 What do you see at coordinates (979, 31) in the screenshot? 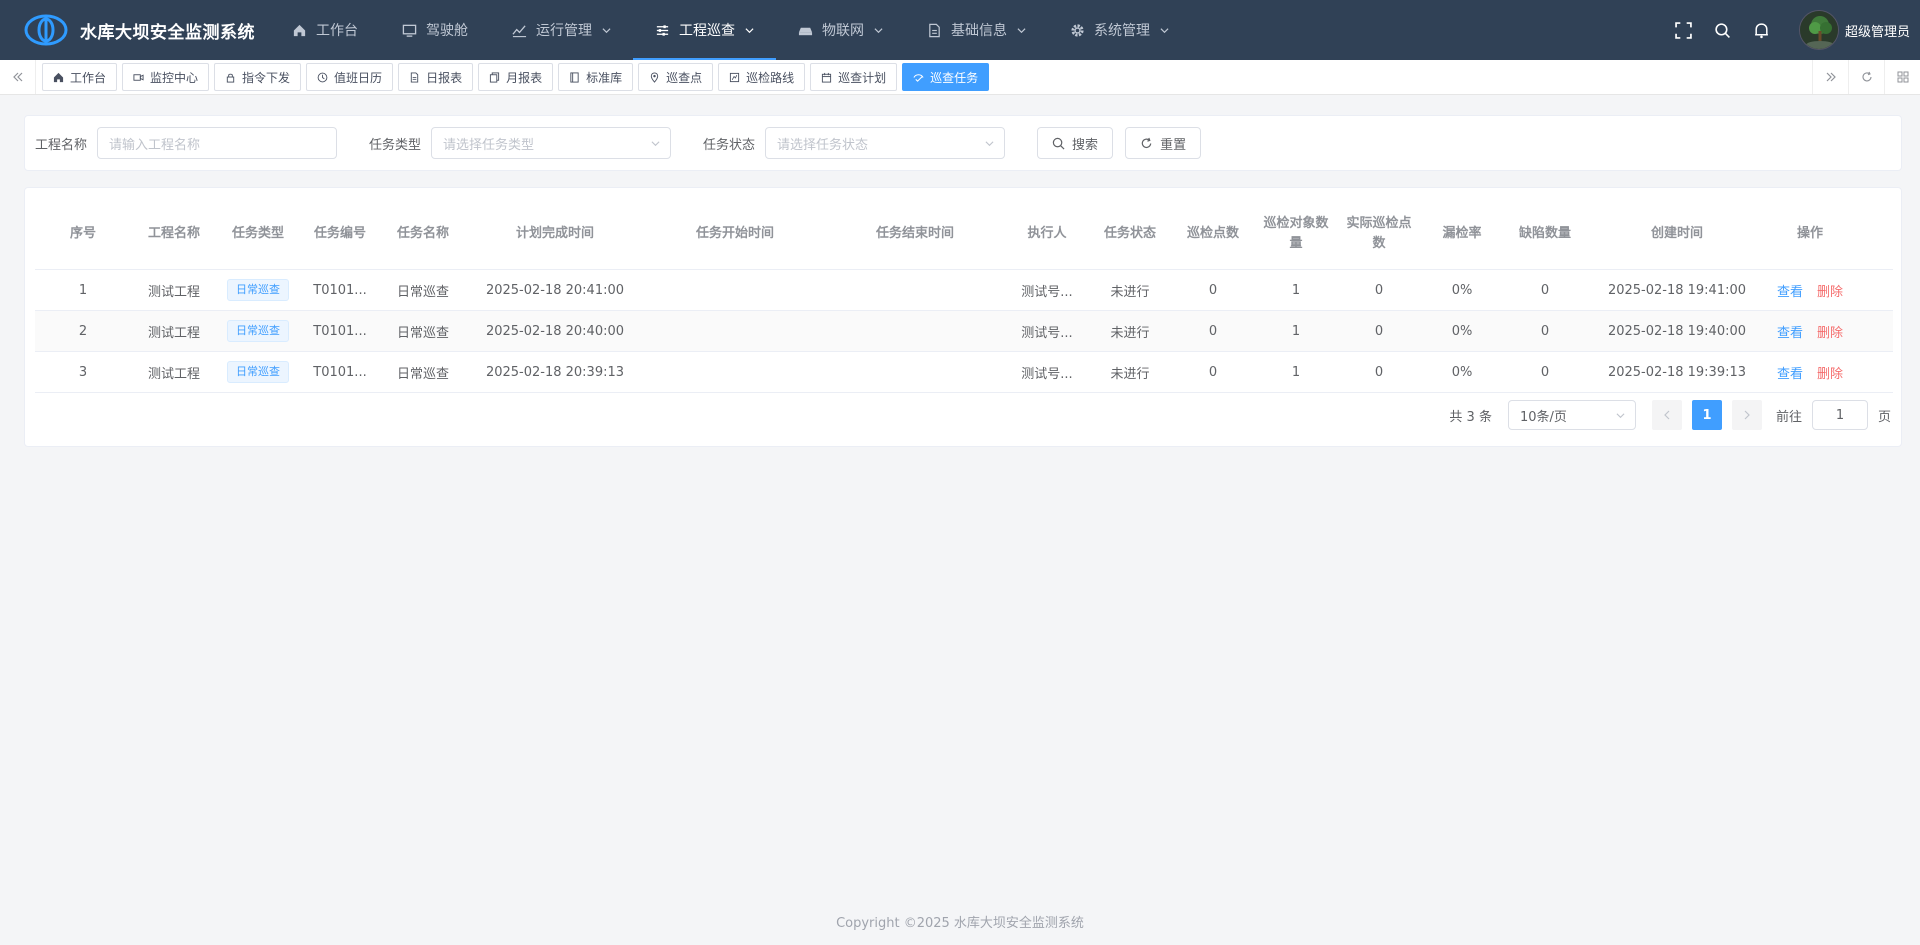
I see `nav-item-label: 基础信息` at bounding box center [979, 31].